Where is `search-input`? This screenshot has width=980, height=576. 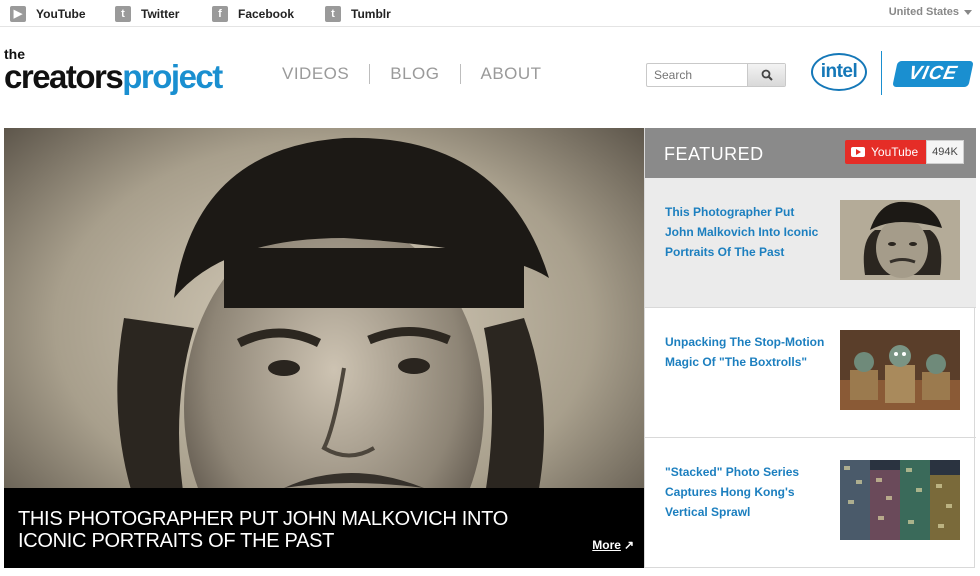
search-input is located at coordinates (697, 75).